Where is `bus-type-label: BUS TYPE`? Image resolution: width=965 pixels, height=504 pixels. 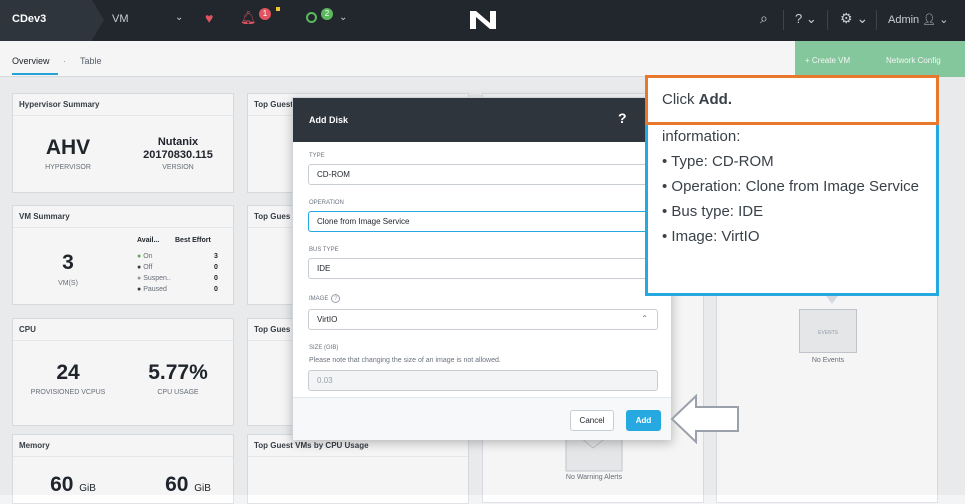
bus-type-label: BUS TYPE is located at coordinates (324, 250).